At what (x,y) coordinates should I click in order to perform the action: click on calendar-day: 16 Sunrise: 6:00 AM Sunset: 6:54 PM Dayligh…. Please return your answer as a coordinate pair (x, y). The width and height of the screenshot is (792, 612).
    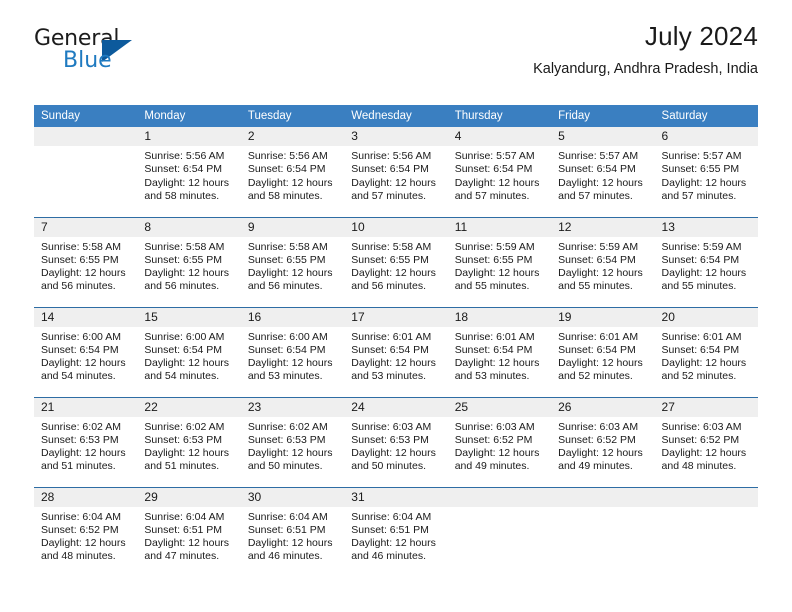
    Looking at the image, I should click on (292, 352).